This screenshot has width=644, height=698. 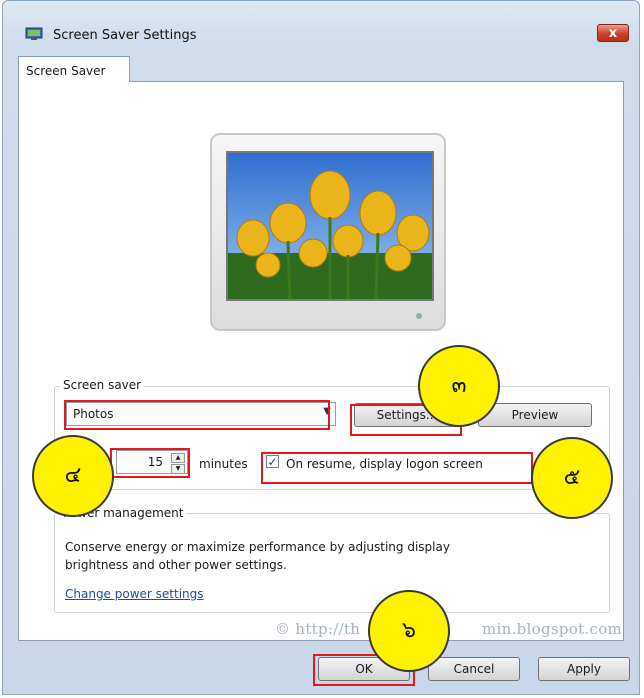 What do you see at coordinates (197, 415) in the screenshot?
I see `highlight-select` at bounding box center [197, 415].